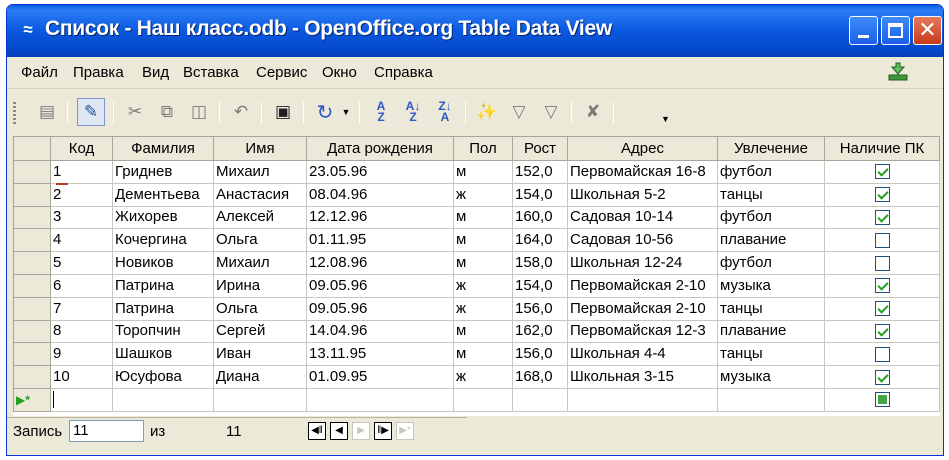 This screenshot has width=949, height=460. Describe the element at coordinates (81, 354) in the screenshot. I see `cell-kod: 9` at that location.